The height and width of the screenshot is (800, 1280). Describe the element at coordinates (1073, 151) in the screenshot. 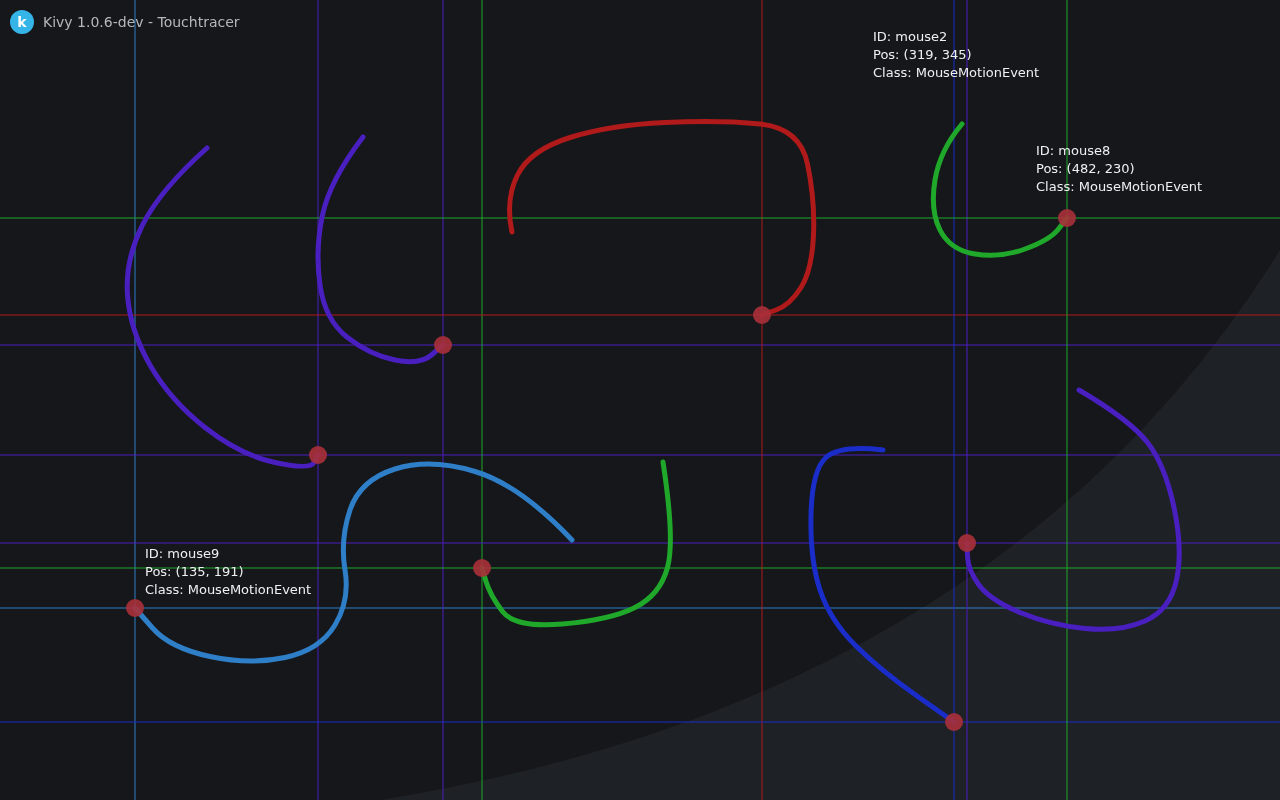

I see `touch-id-text: ID: mouse8` at that location.